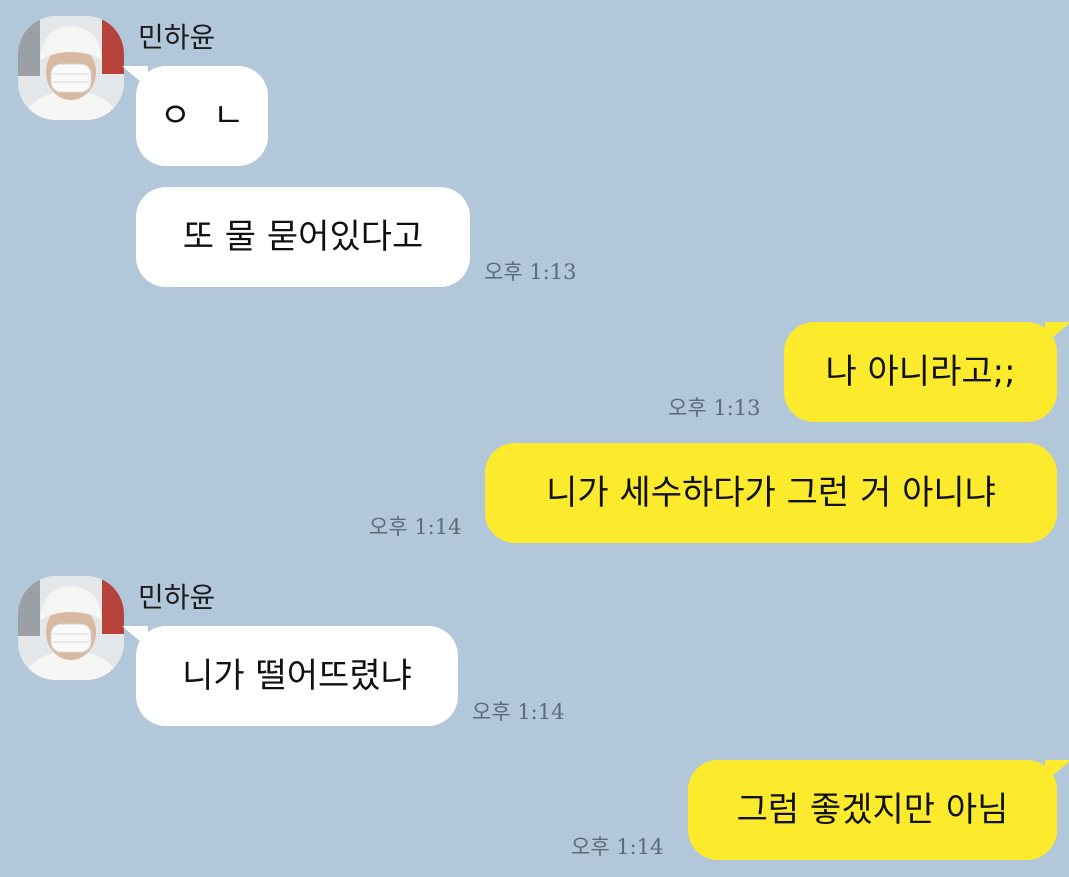 This screenshot has width=1069, height=877. Describe the element at coordinates (213, 116) in the screenshot. I see `message-text: ㅇㄴ` at that location.